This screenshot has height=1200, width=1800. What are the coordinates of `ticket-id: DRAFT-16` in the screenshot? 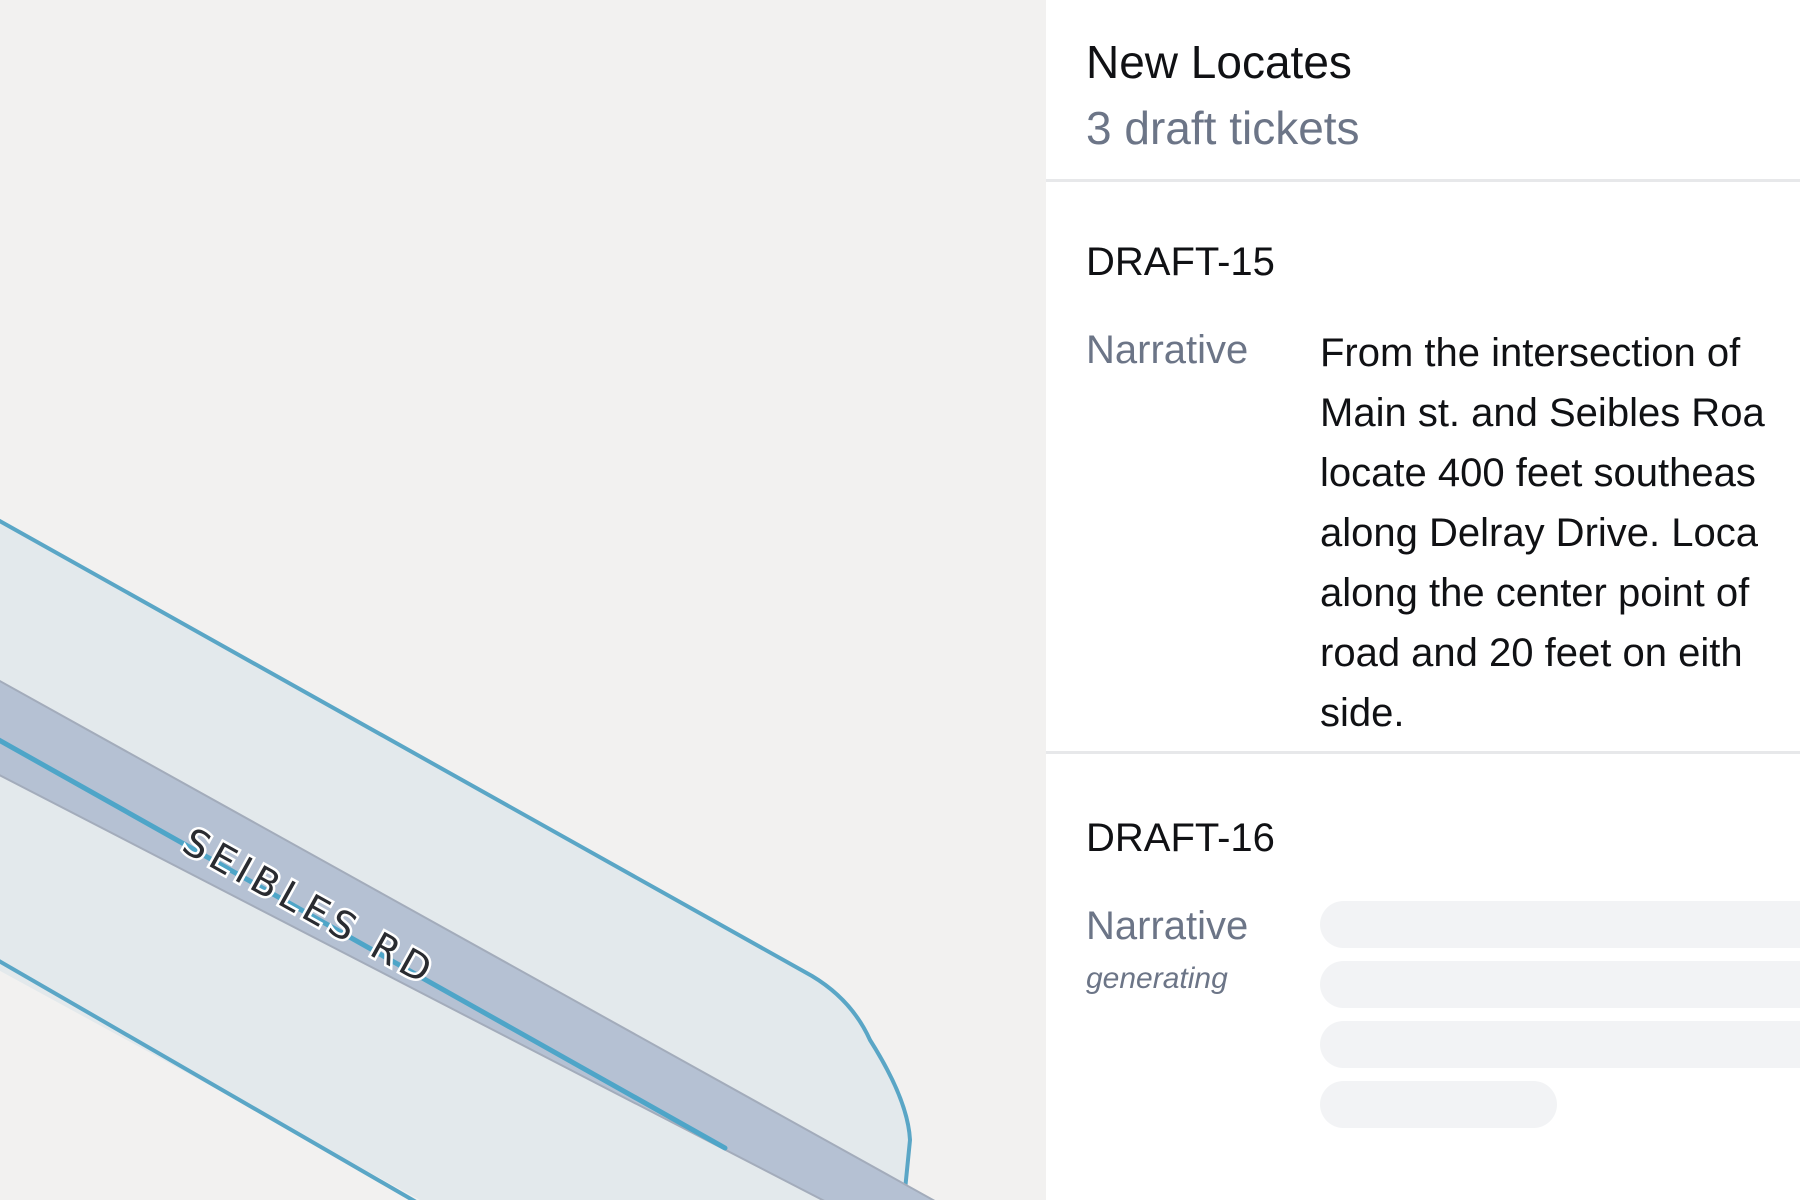 It's located at (1180, 838).